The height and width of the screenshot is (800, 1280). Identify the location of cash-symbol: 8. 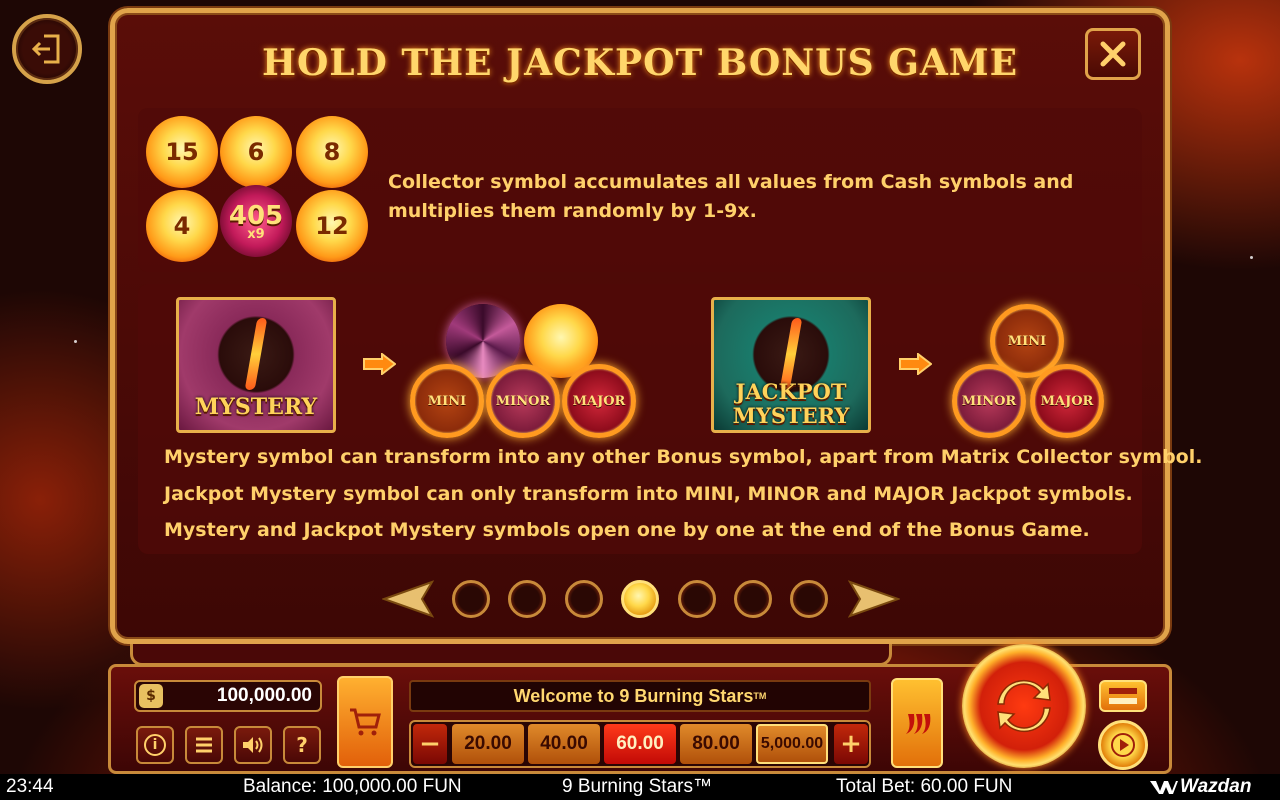
(332, 152).